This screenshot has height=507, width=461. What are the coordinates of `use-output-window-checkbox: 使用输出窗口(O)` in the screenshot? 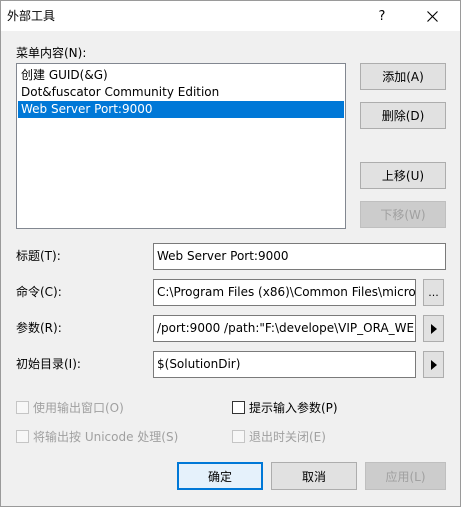 It's located at (70, 407).